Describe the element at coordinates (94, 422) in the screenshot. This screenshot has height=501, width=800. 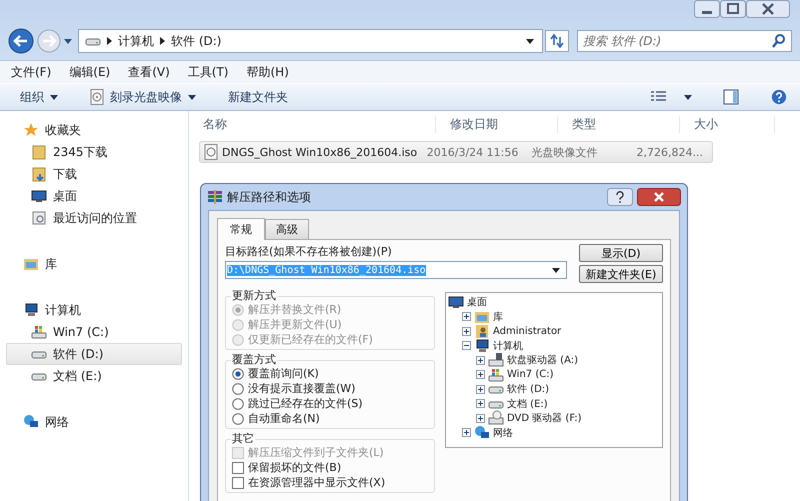
I see `sidebar-item: 网络` at that location.